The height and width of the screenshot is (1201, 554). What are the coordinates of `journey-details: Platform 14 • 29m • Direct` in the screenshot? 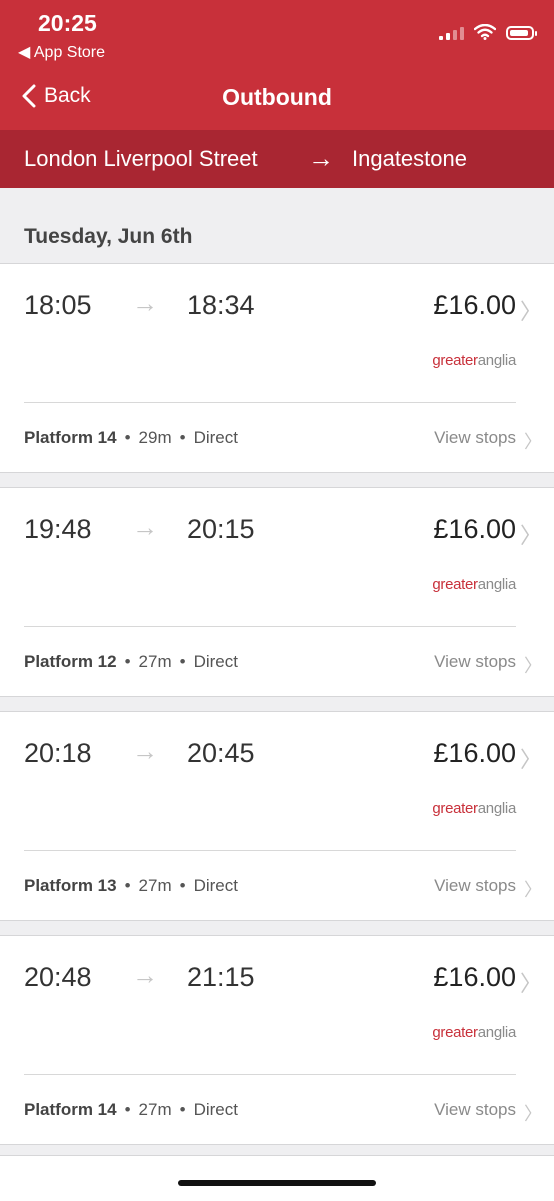 It's located at (131, 437).